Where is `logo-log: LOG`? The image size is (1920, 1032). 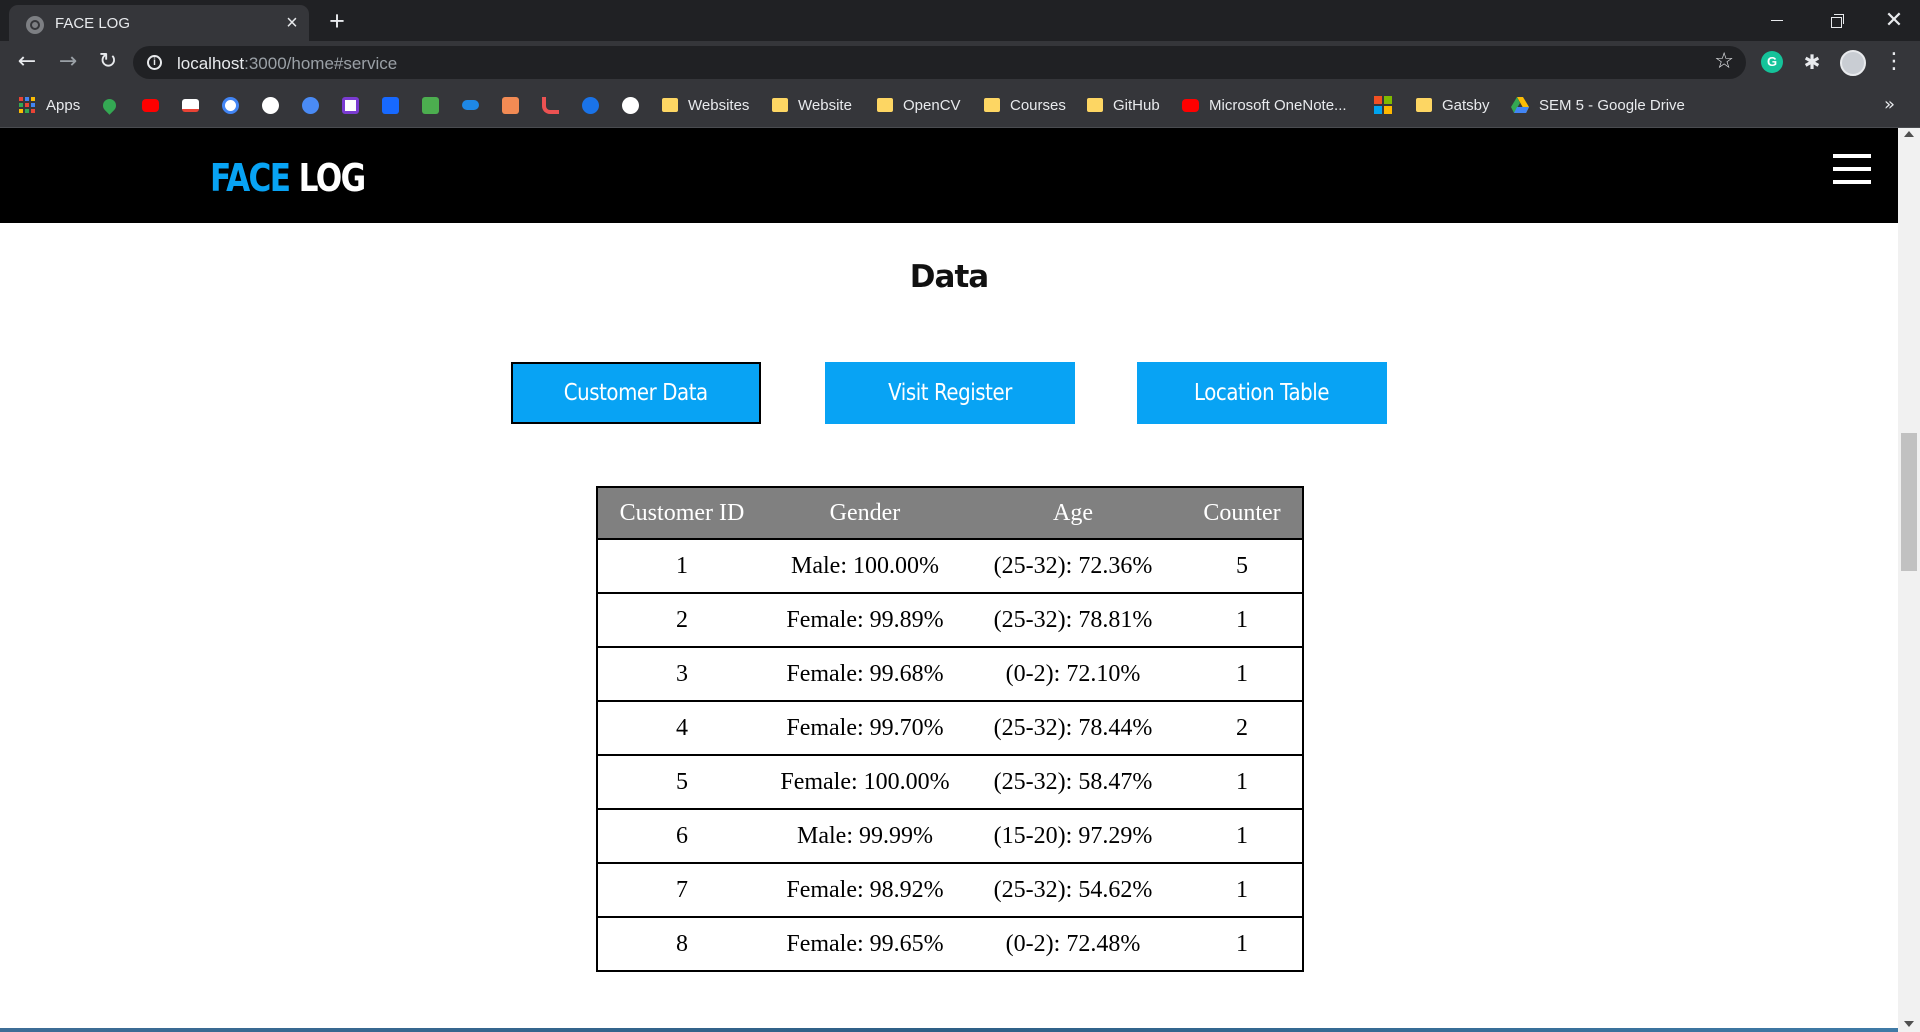
logo-log: LOG is located at coordinates (332, 178).